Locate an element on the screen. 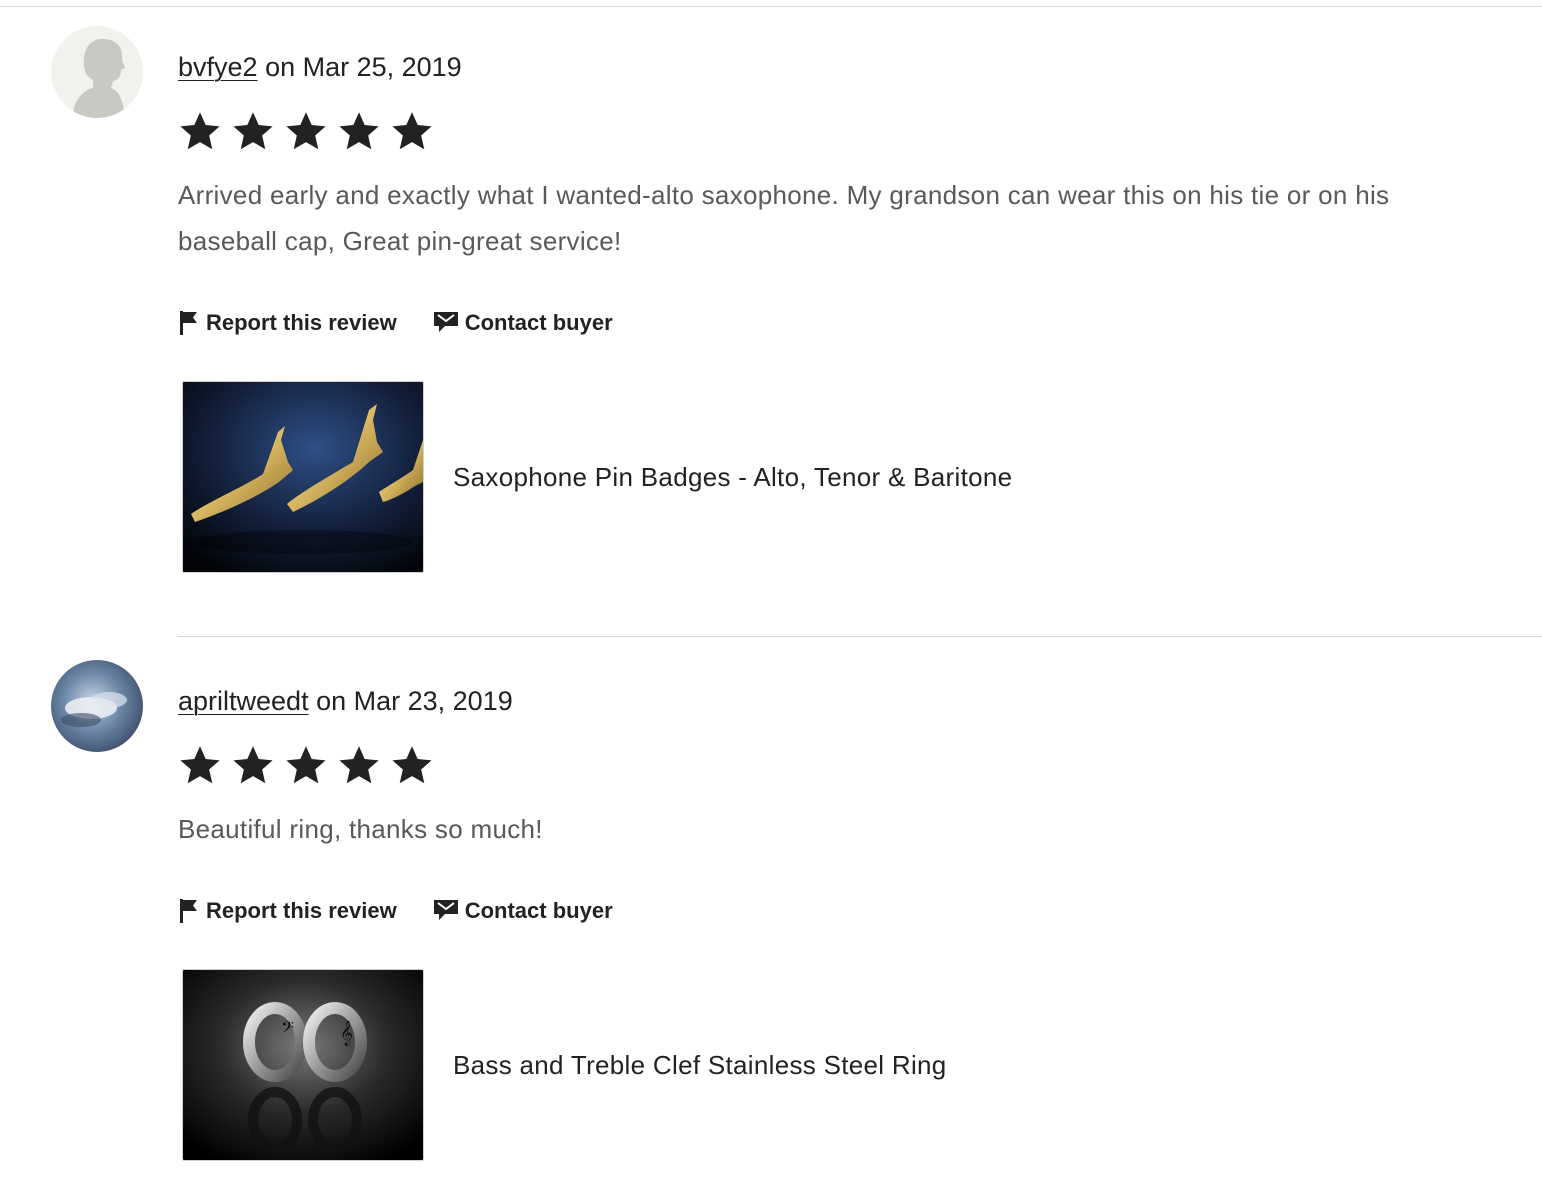 Image resolution: width=1542 pixels, height=1200 pixels. review-divider is located at coordinates (860, 636).